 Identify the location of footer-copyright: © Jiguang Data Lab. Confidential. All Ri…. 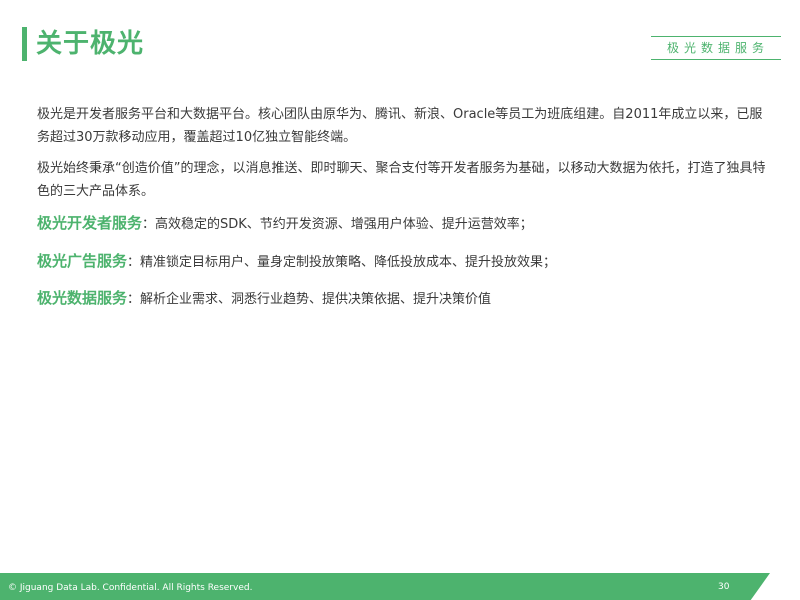
(130, 588).